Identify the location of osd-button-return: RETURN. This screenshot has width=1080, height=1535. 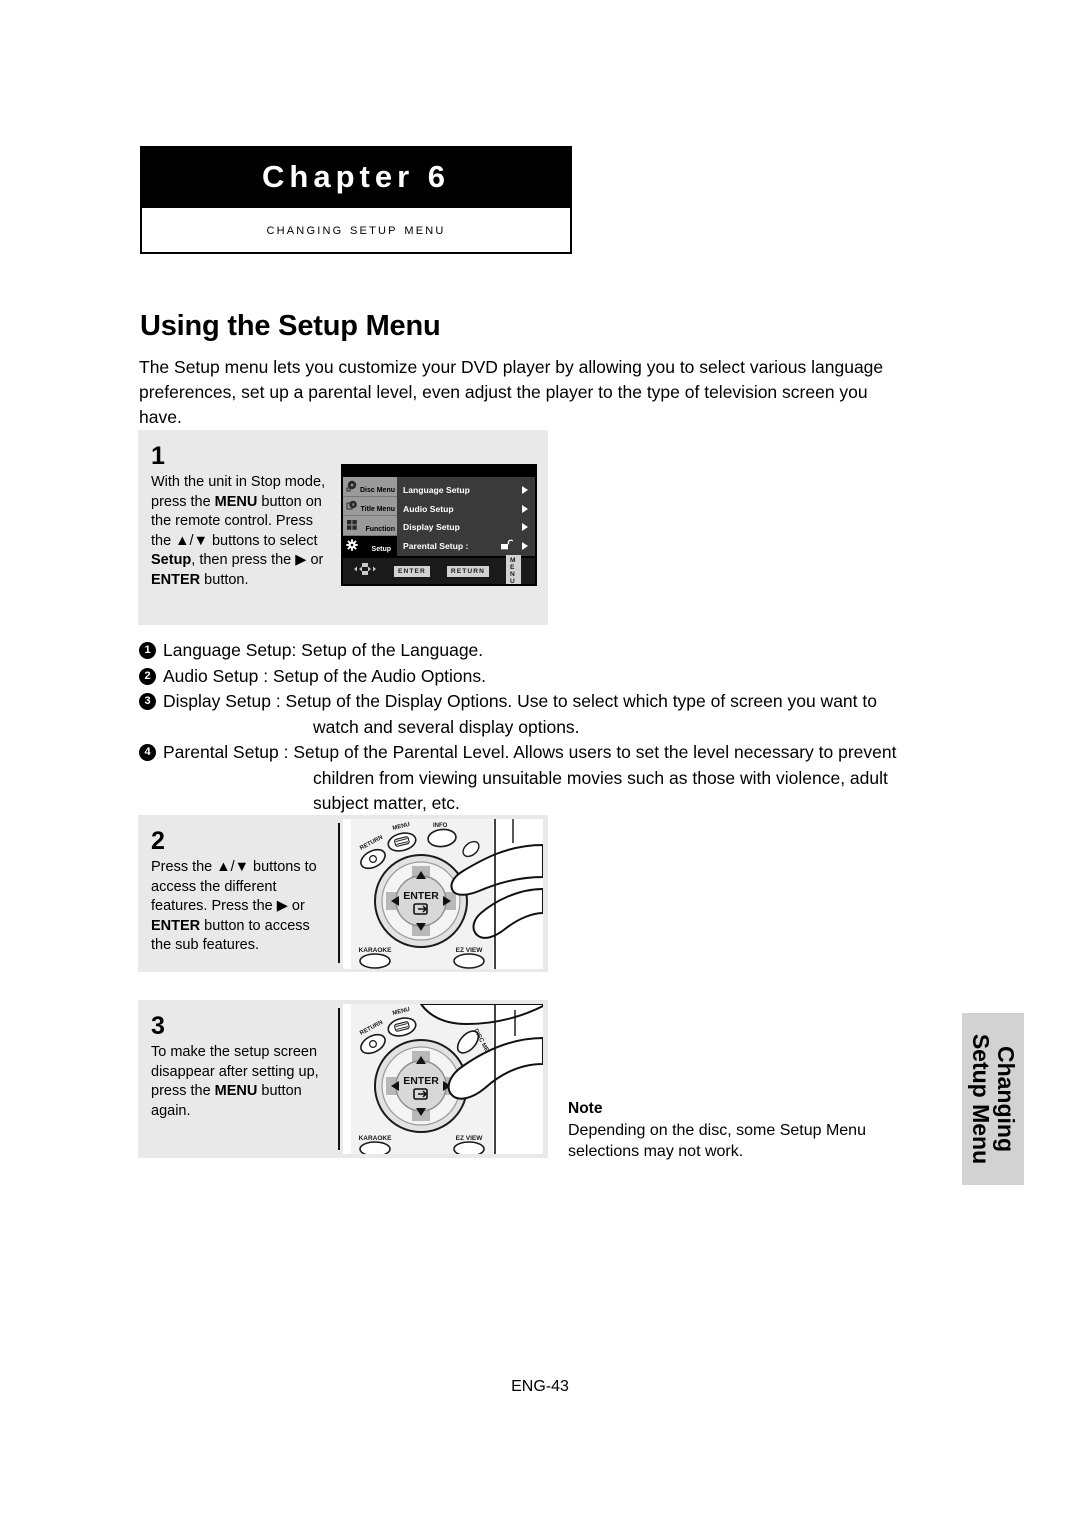
(467, 571).